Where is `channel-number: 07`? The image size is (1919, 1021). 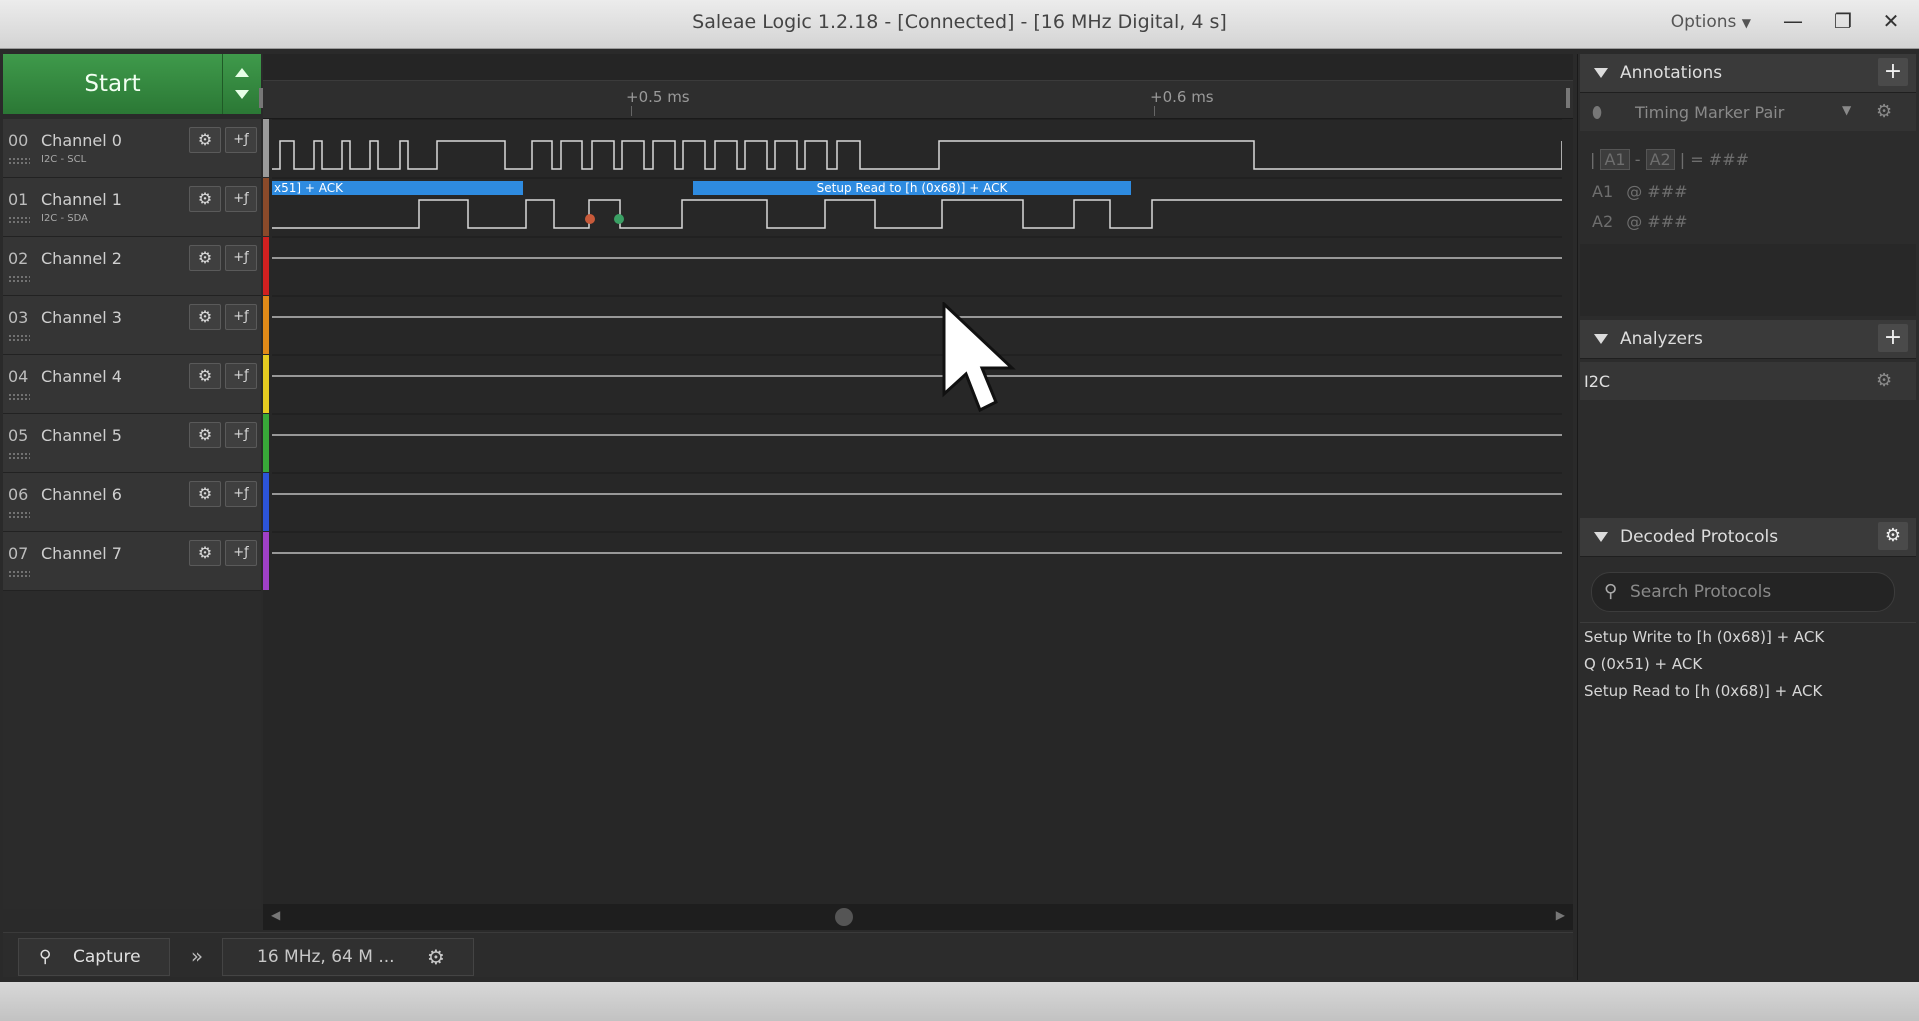
channel-number: 07 is located at coordinates (18, 553).